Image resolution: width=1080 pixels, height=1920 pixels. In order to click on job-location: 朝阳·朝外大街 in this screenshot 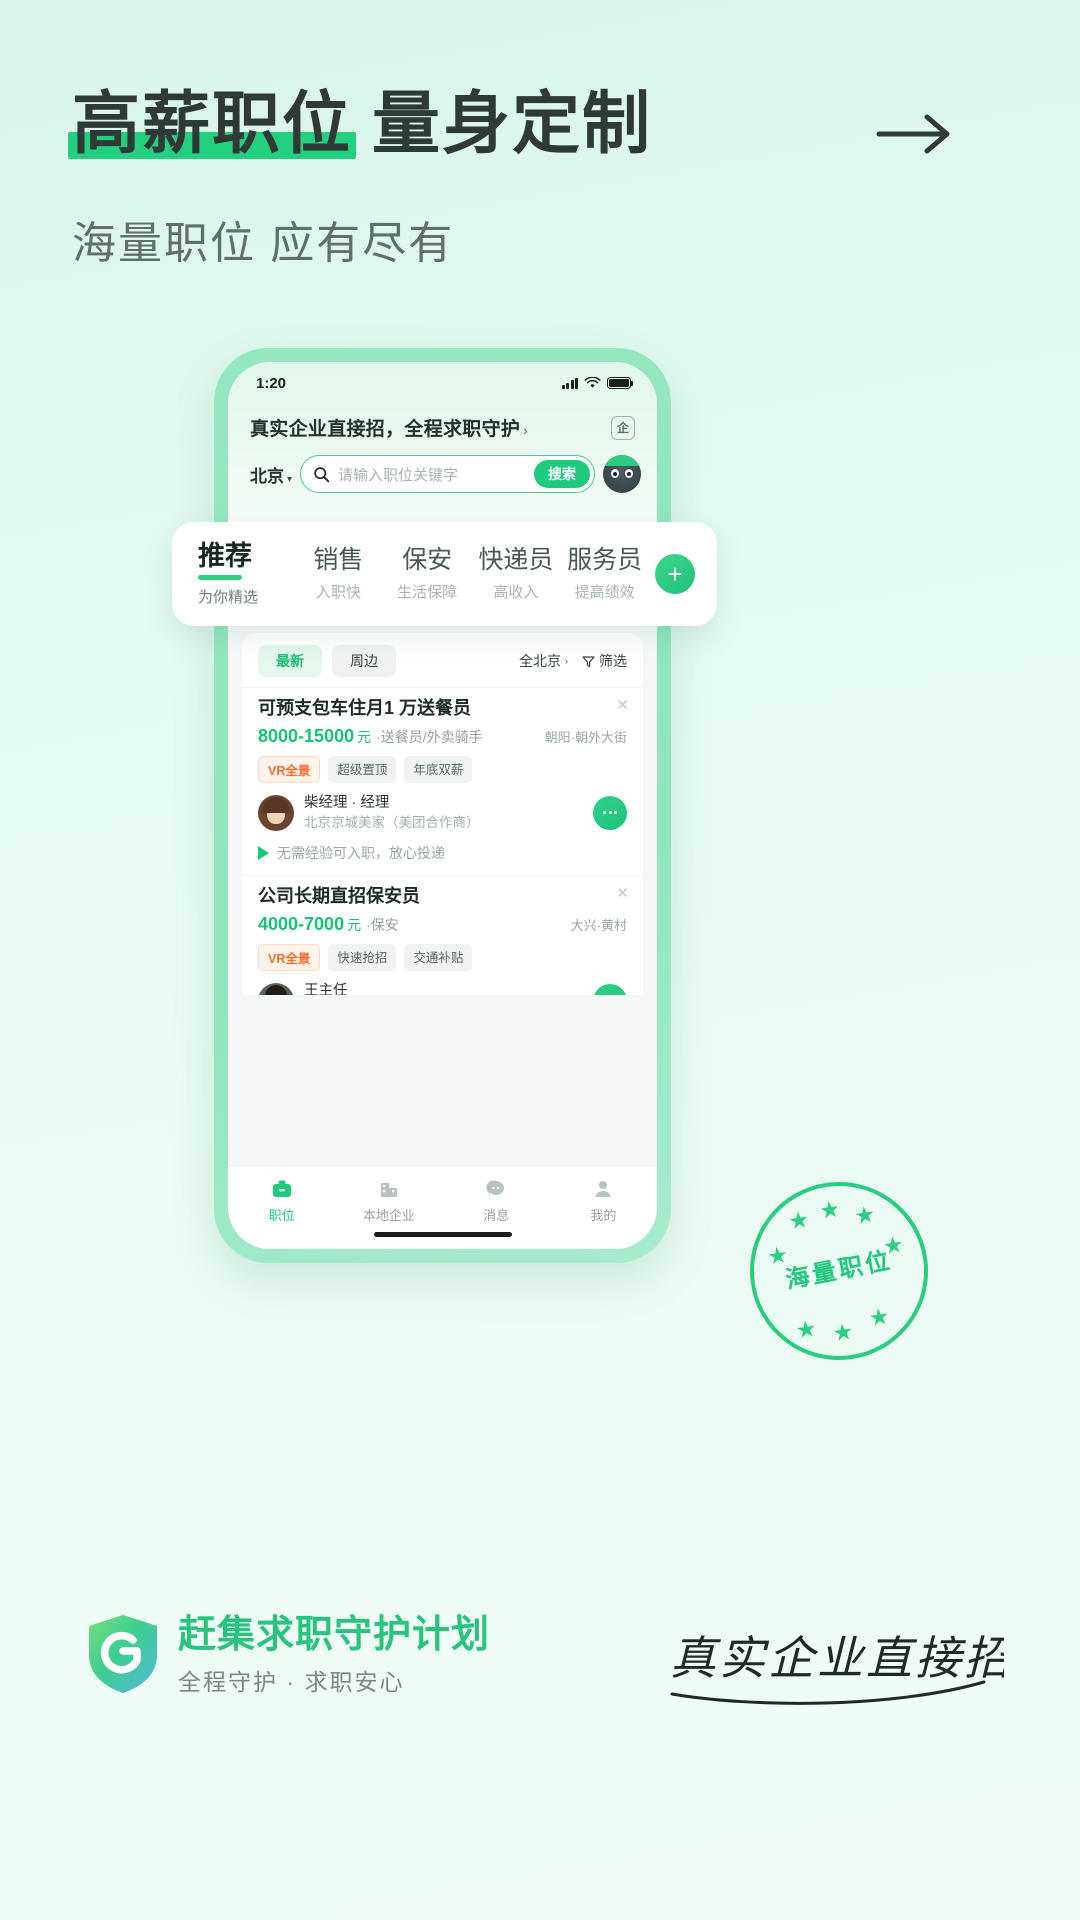, I will do `click(585, 737)`.